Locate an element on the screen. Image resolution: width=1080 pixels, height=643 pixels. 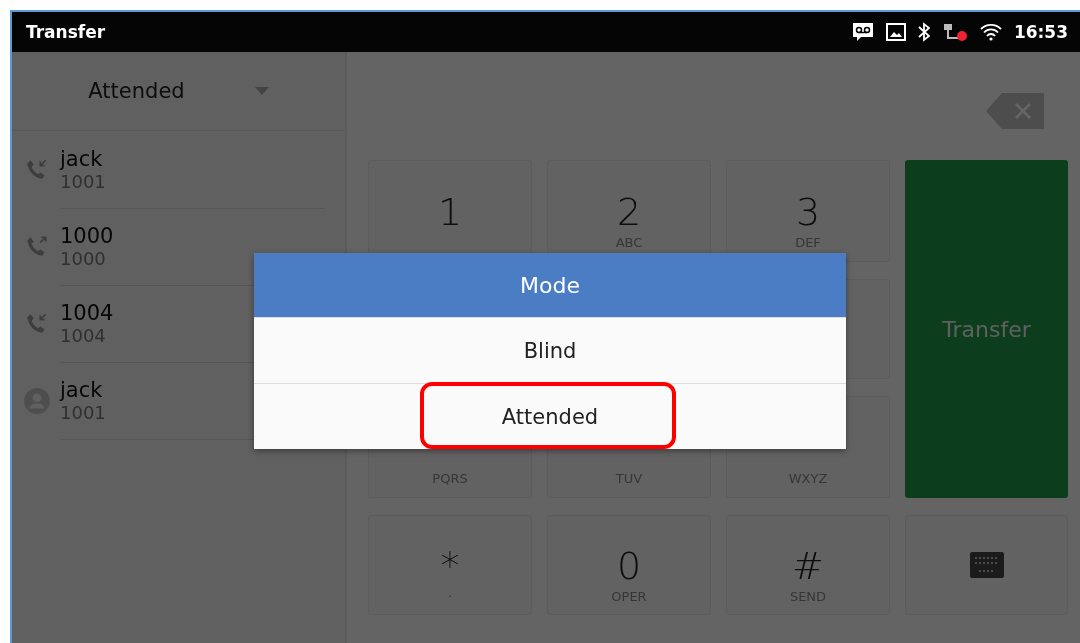
transfer-button: Transfer is located at coordinates (986, 329).